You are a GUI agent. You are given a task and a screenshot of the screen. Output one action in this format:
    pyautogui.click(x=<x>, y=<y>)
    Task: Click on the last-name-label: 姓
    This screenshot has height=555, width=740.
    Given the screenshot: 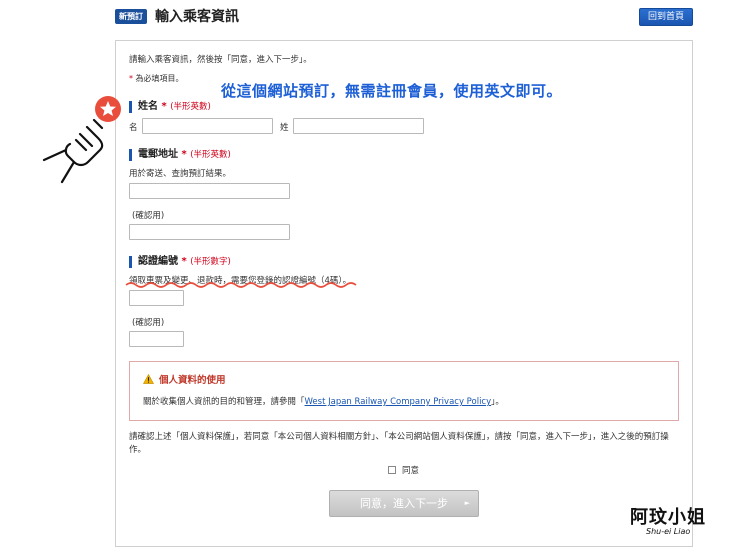 What is the action you would take?
    pyautogui.click(x=284, y=128)
    